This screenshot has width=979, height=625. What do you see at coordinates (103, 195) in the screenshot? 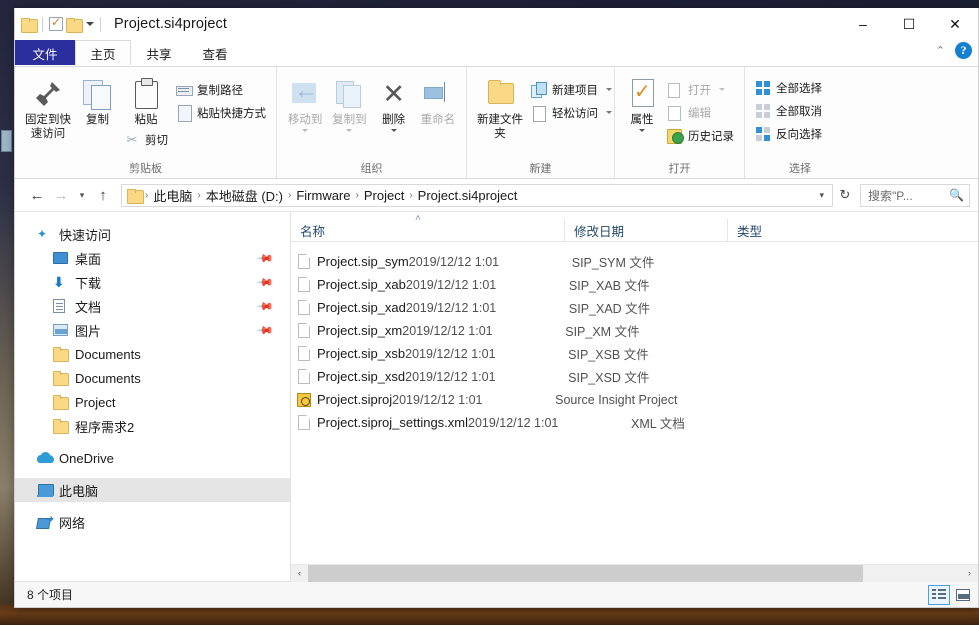
I see `up-button: ↑` at bounding box center [103, 195].